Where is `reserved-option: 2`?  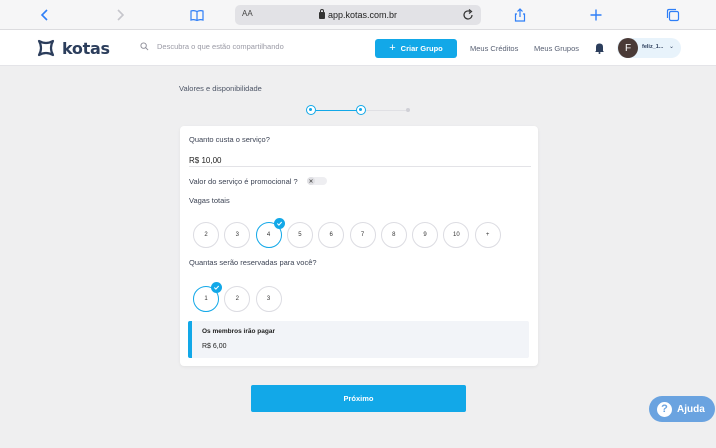 reserved-option: 2 is located at coordinates (237, 299).